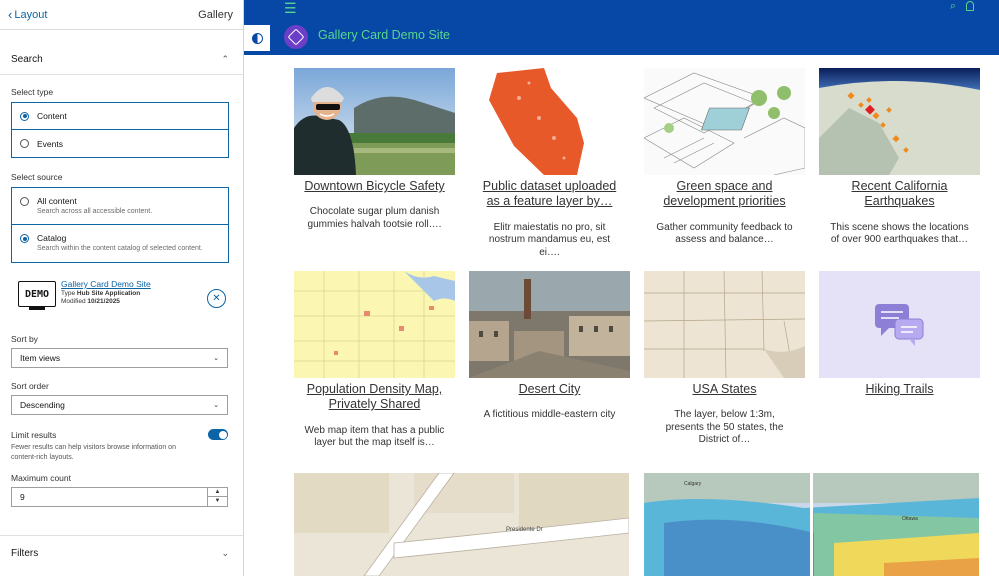  Describe the element at coordinates (899, 194) in the screenshot. I see `card-title: Recent California Earthquakes` at that location.